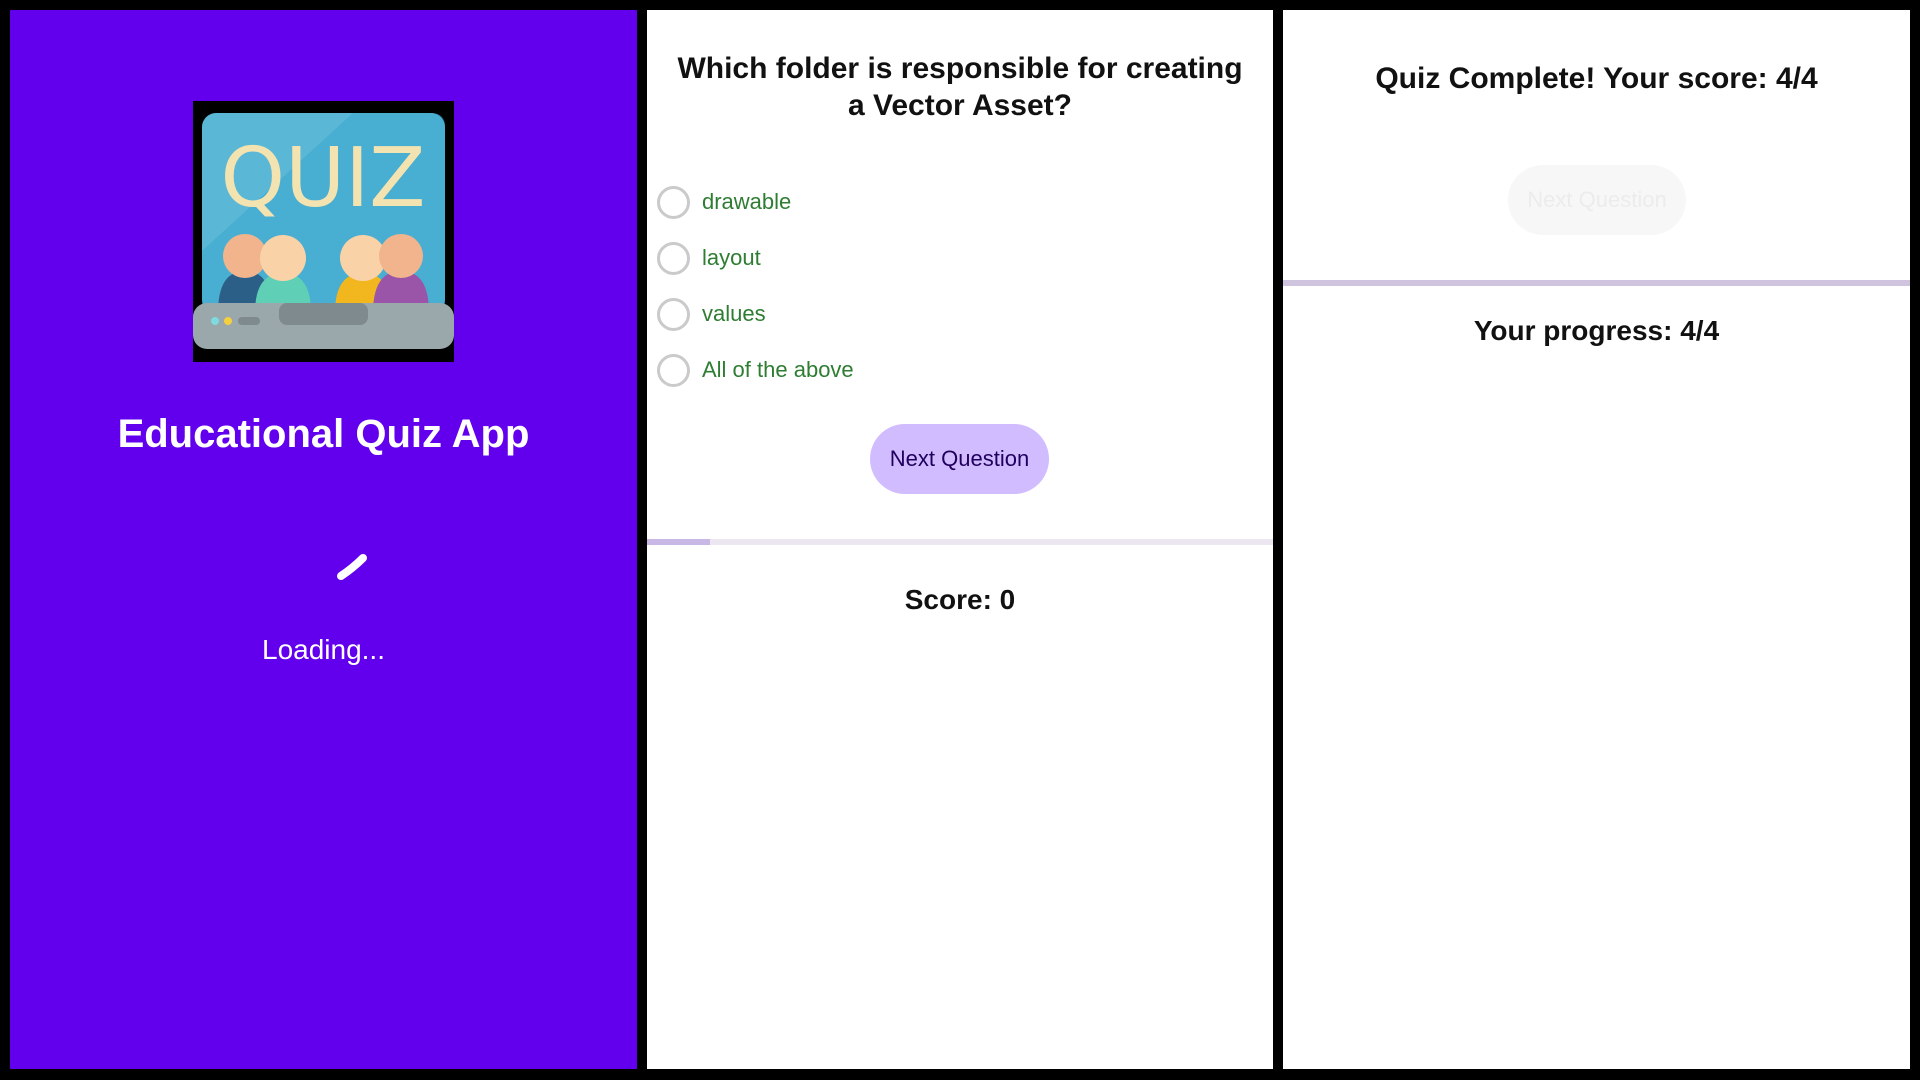 Image resolution: width=1920 pixels, height=1080 pixels. Describe the element at coordinates (323, 434) in the screenshot. I see `app-title: Educational Quiz App` at that location.